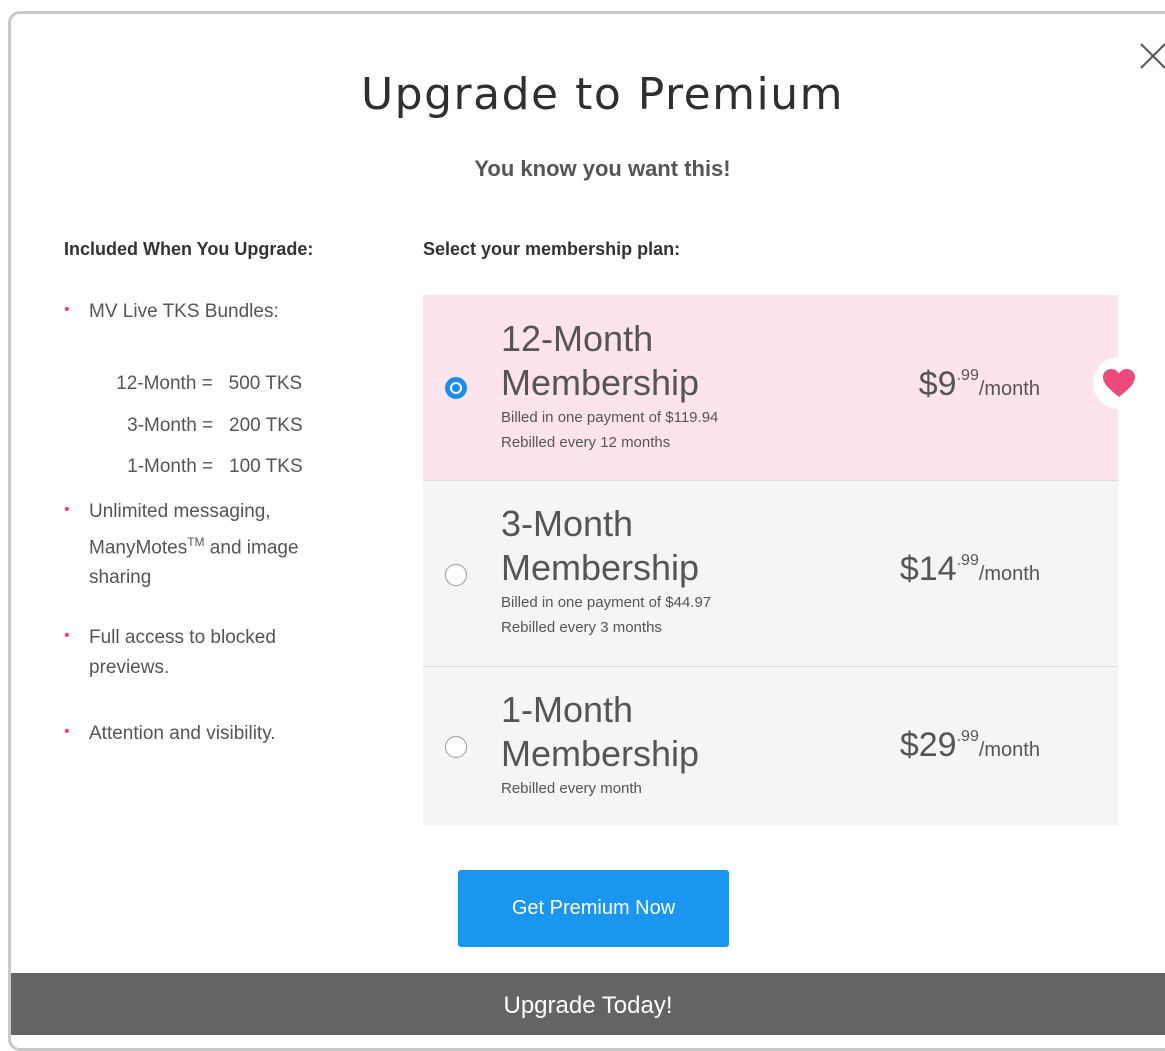 The height and width of the screenshot is (1051, 1165). What do you see at coordinates (120, 578) in the screenshot?
I see `benefit-messaging-line3: sharing` at bounding box center [120, 578].